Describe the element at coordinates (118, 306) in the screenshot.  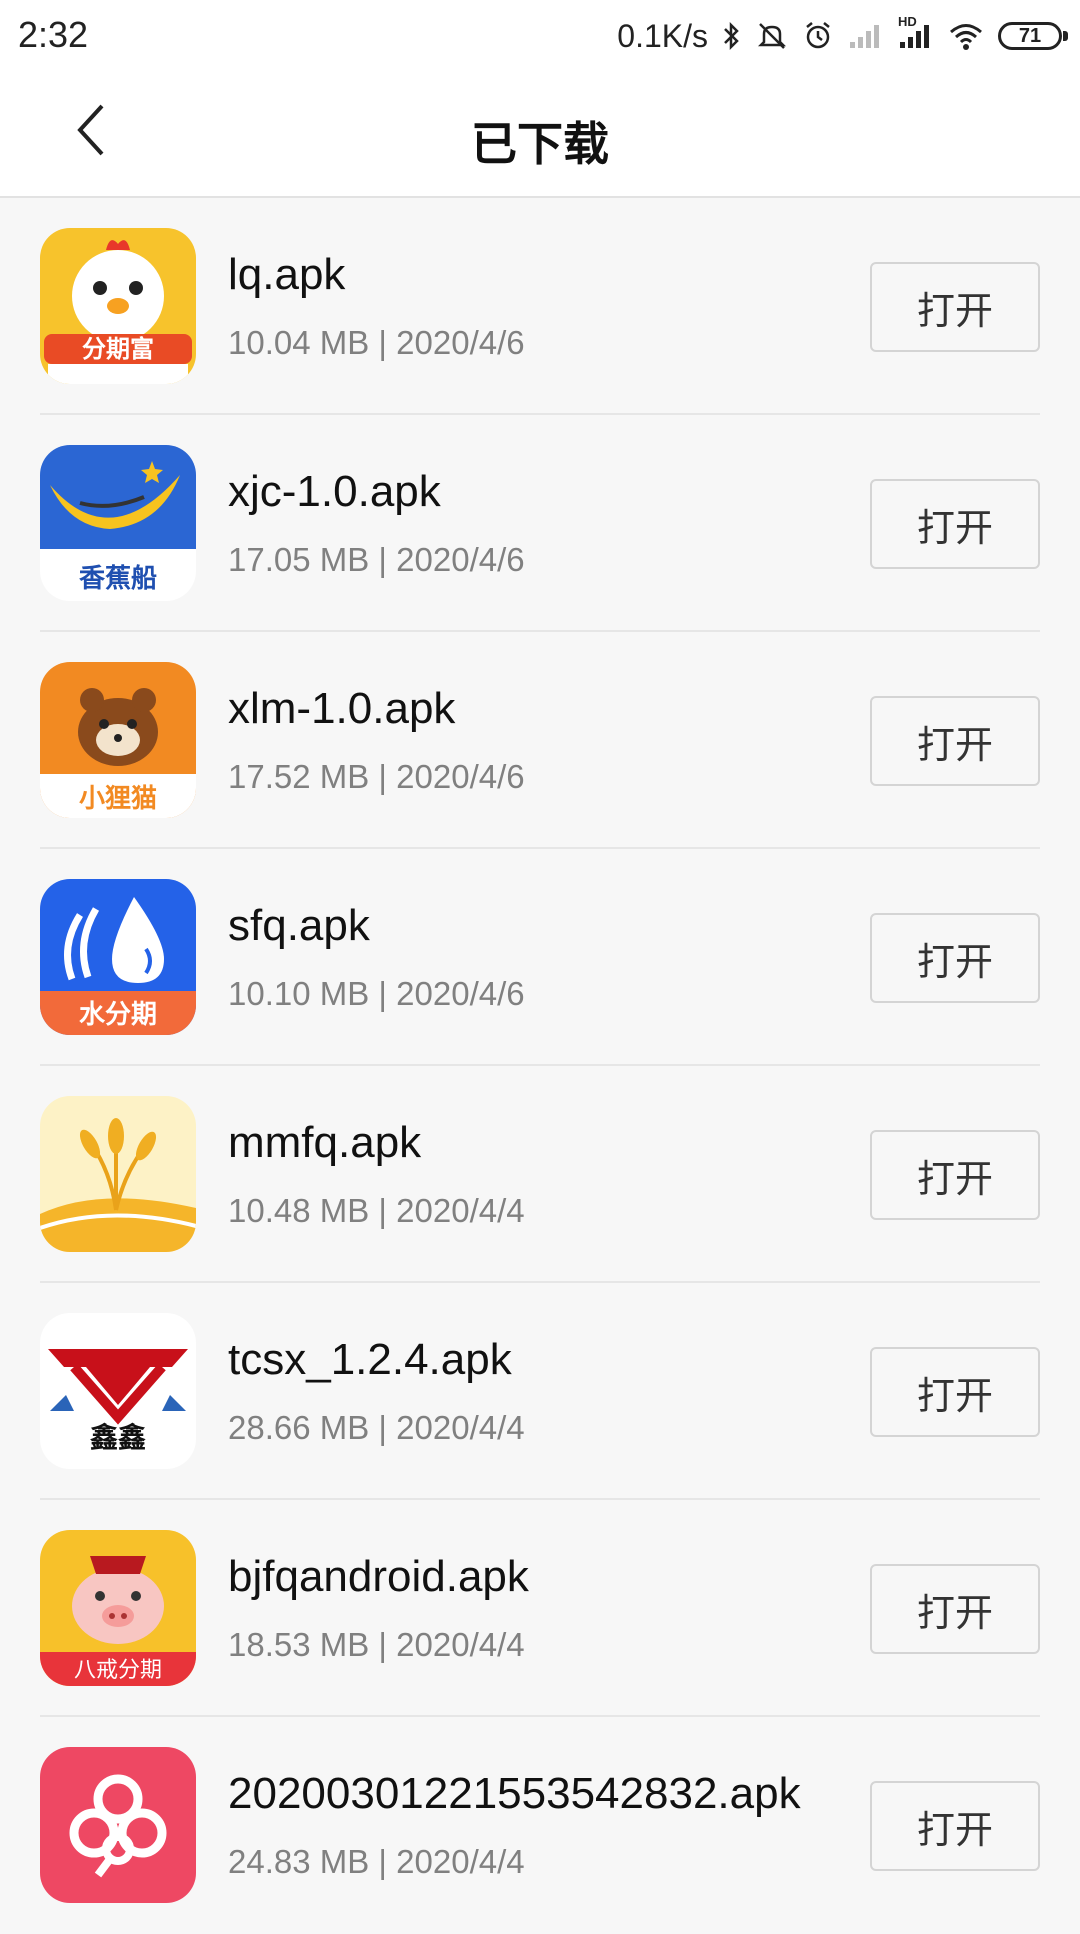
I see `chick-icon: 分期富` at that location.